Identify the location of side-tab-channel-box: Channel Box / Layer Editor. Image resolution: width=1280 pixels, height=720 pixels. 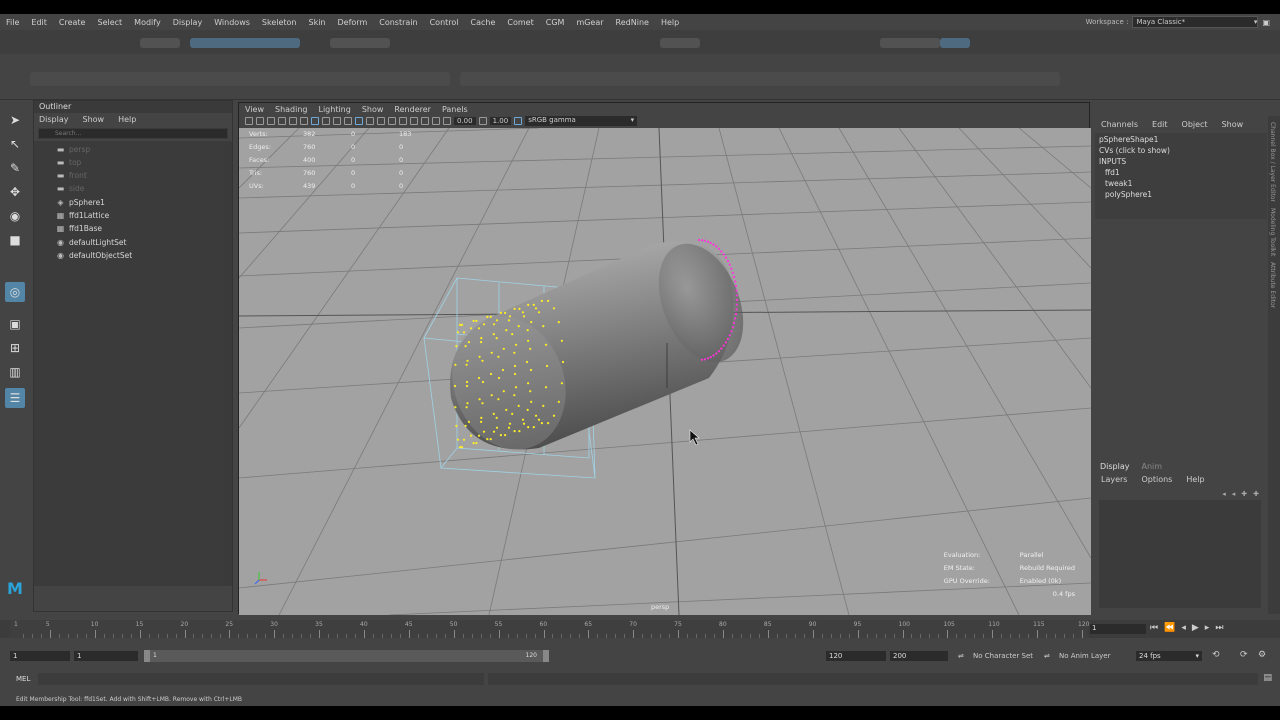
(1272, 162).